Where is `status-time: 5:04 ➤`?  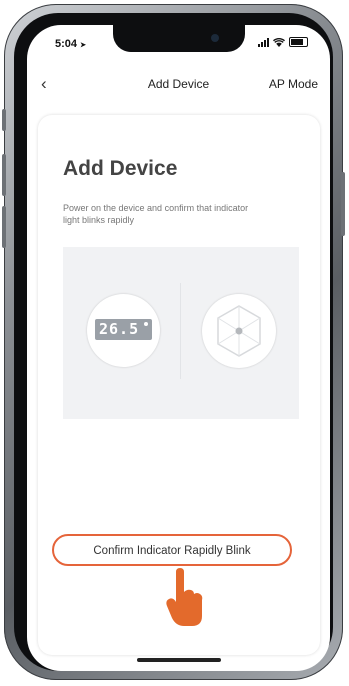 status-time: 5:04 ➤ is located at coordinates (70, 44).